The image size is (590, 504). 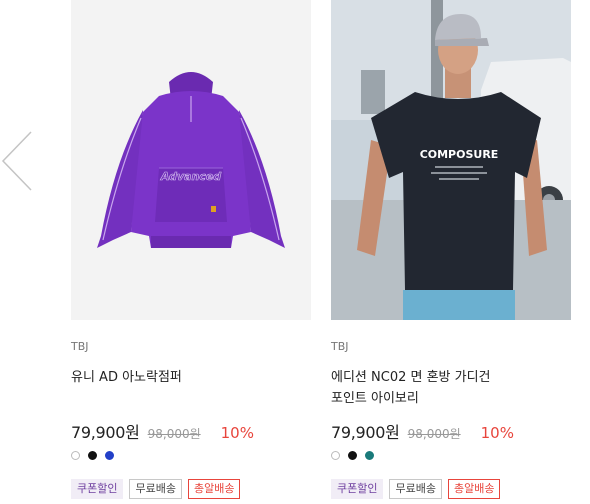 I want to click on product-title-line: 에디션 NC02 면 혼방 가디건, so click(x=411, y=377).